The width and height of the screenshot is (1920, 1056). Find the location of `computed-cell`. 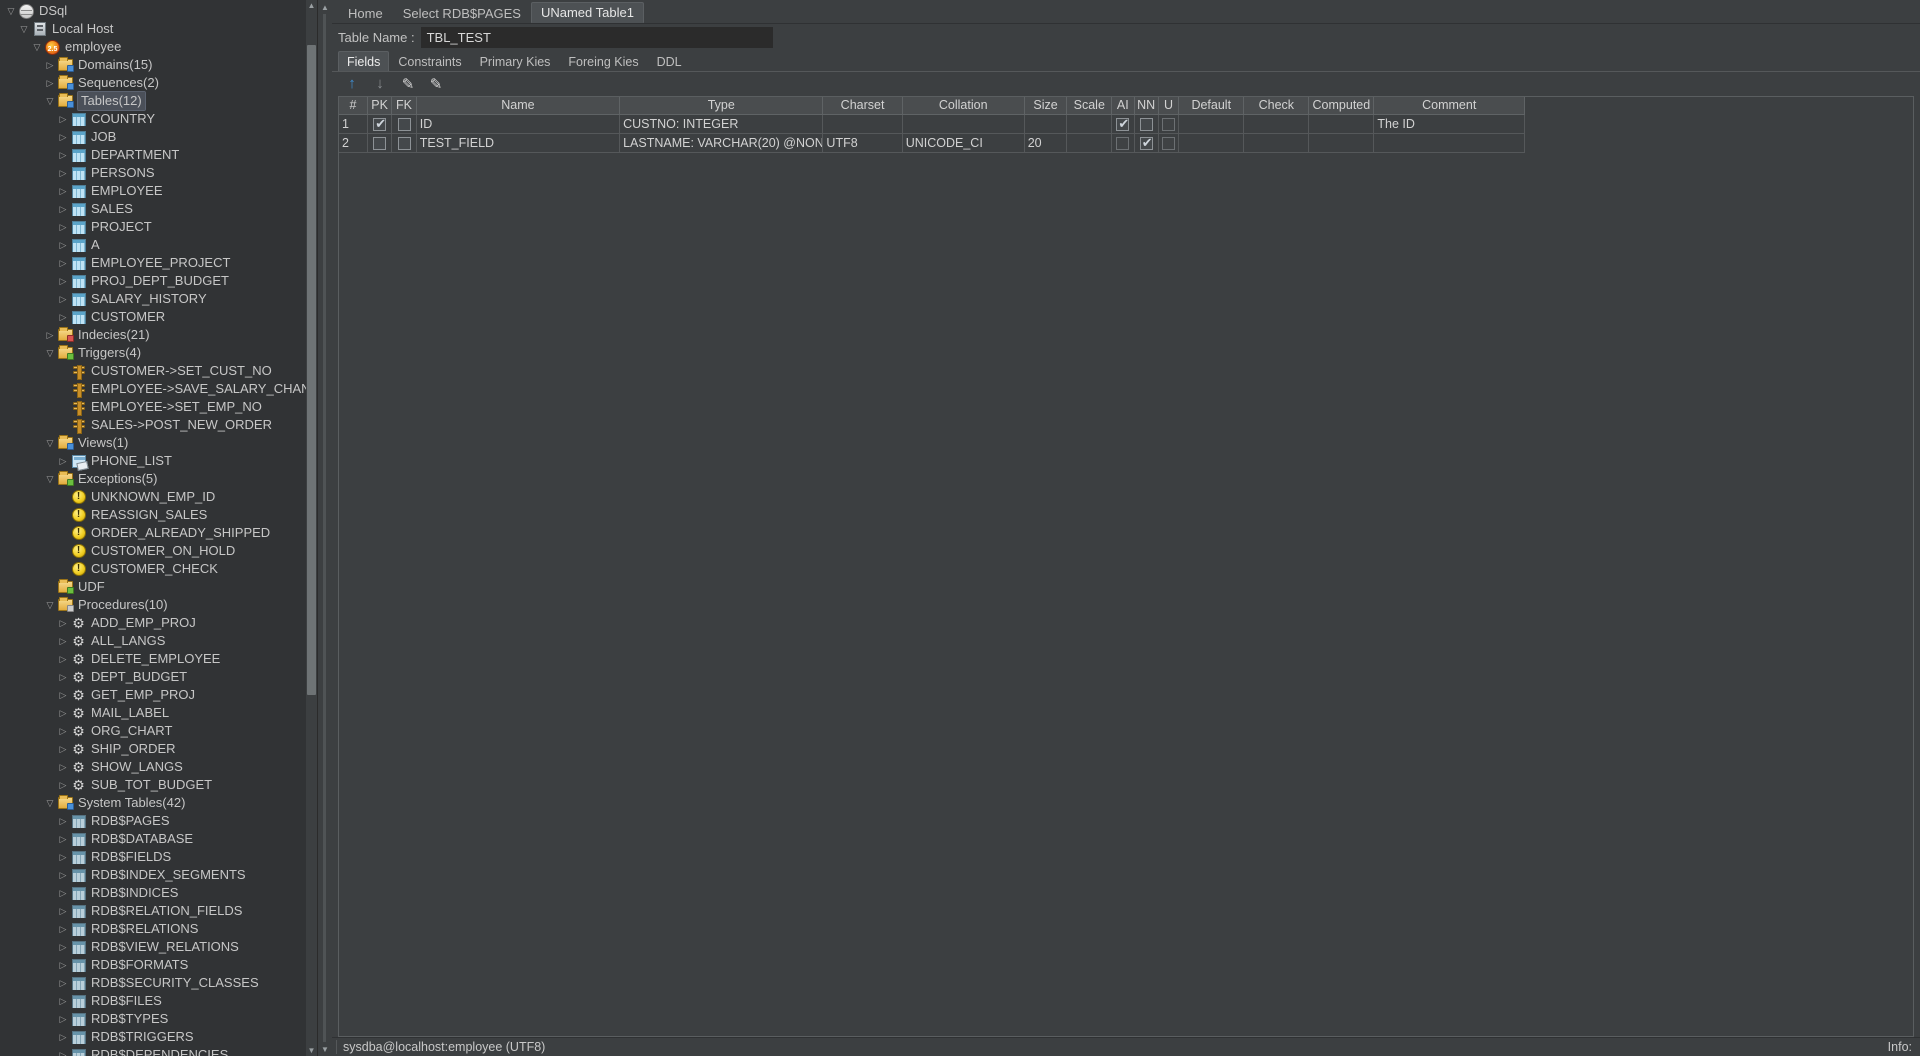

computed-cell is located at coordinates (1341, 124).